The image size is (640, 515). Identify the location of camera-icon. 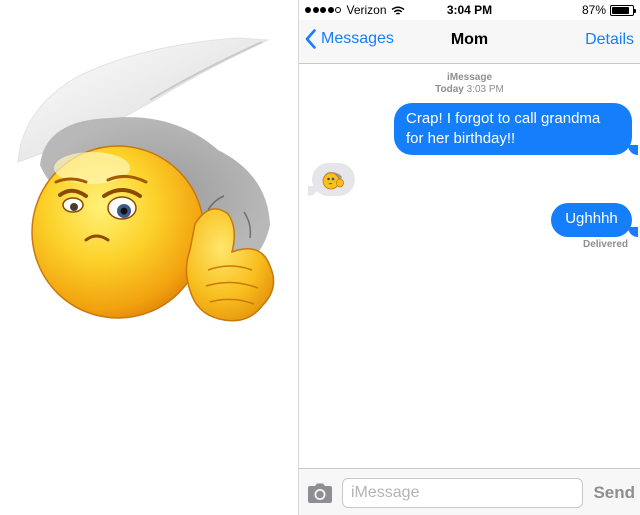
(320, 493).